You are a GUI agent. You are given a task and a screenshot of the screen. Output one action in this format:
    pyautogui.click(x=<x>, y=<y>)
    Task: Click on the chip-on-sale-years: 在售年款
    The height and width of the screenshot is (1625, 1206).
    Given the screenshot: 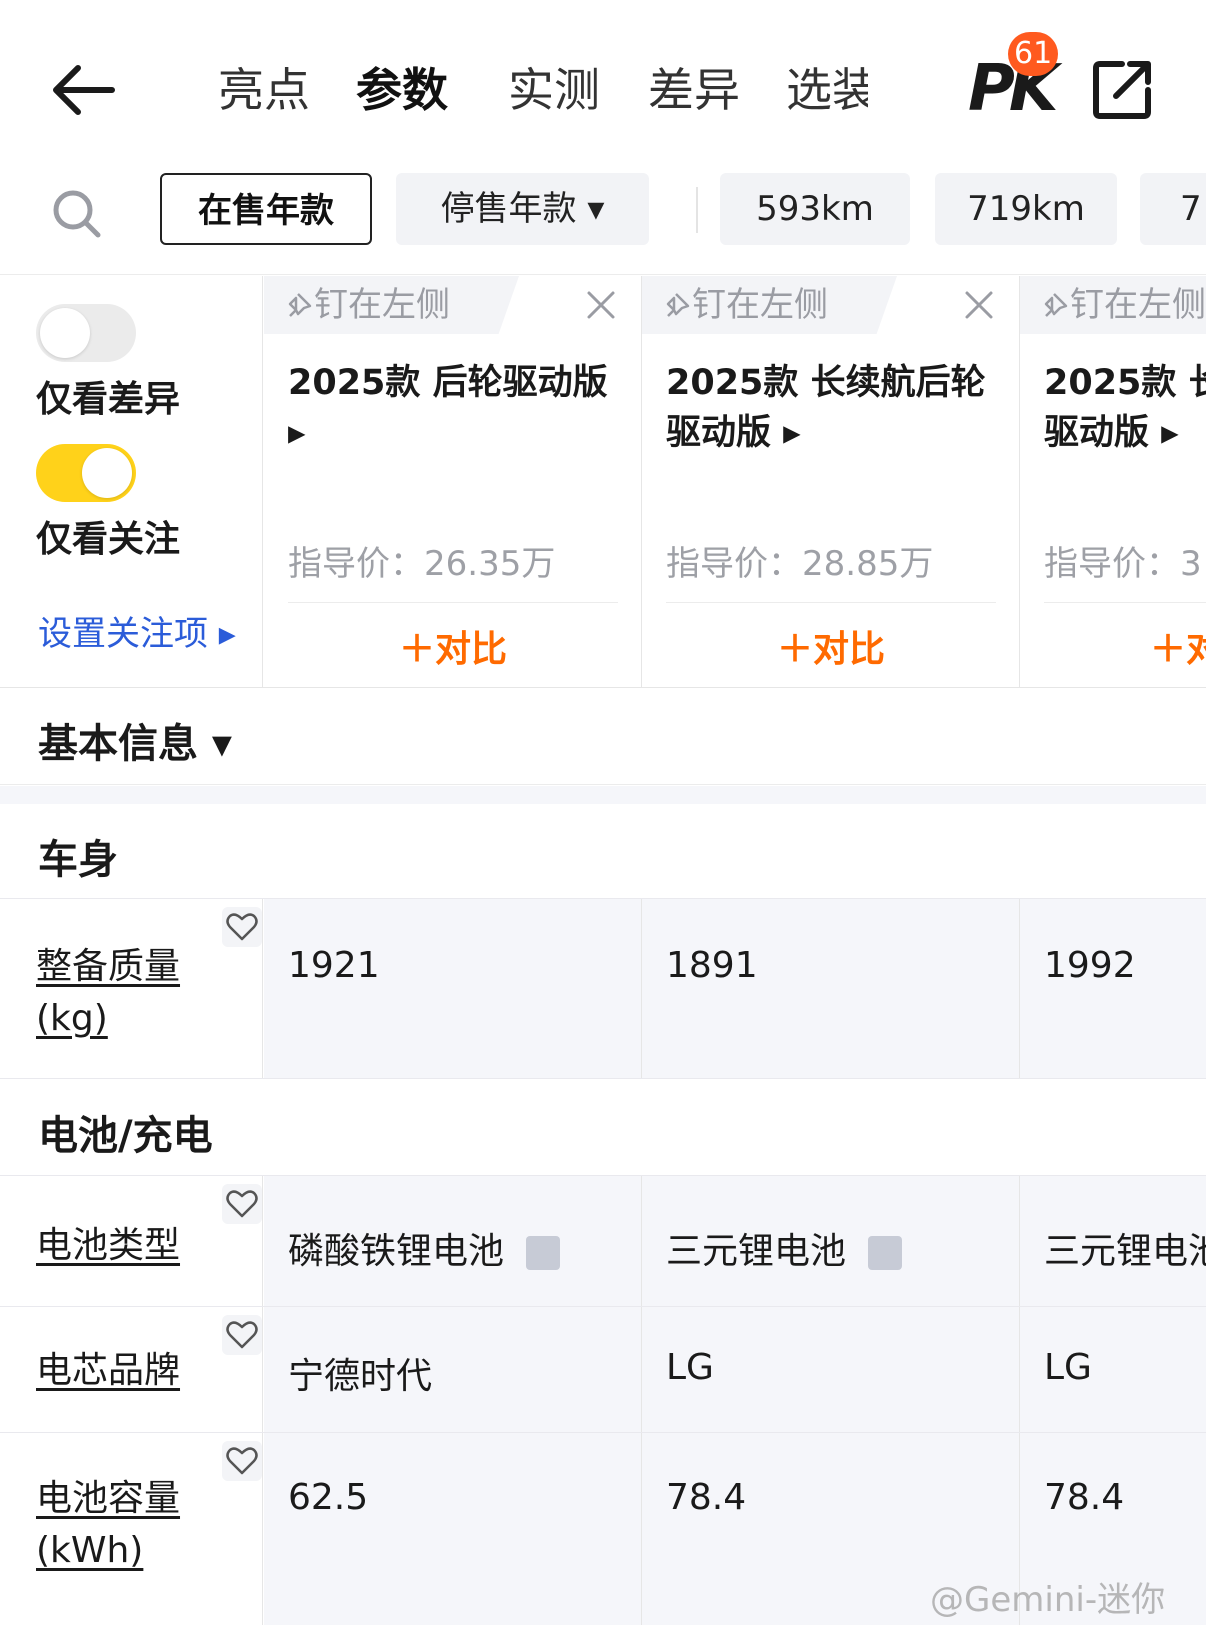 What is the action you would take?
    pyautogui.click(x=266, y=209)
    